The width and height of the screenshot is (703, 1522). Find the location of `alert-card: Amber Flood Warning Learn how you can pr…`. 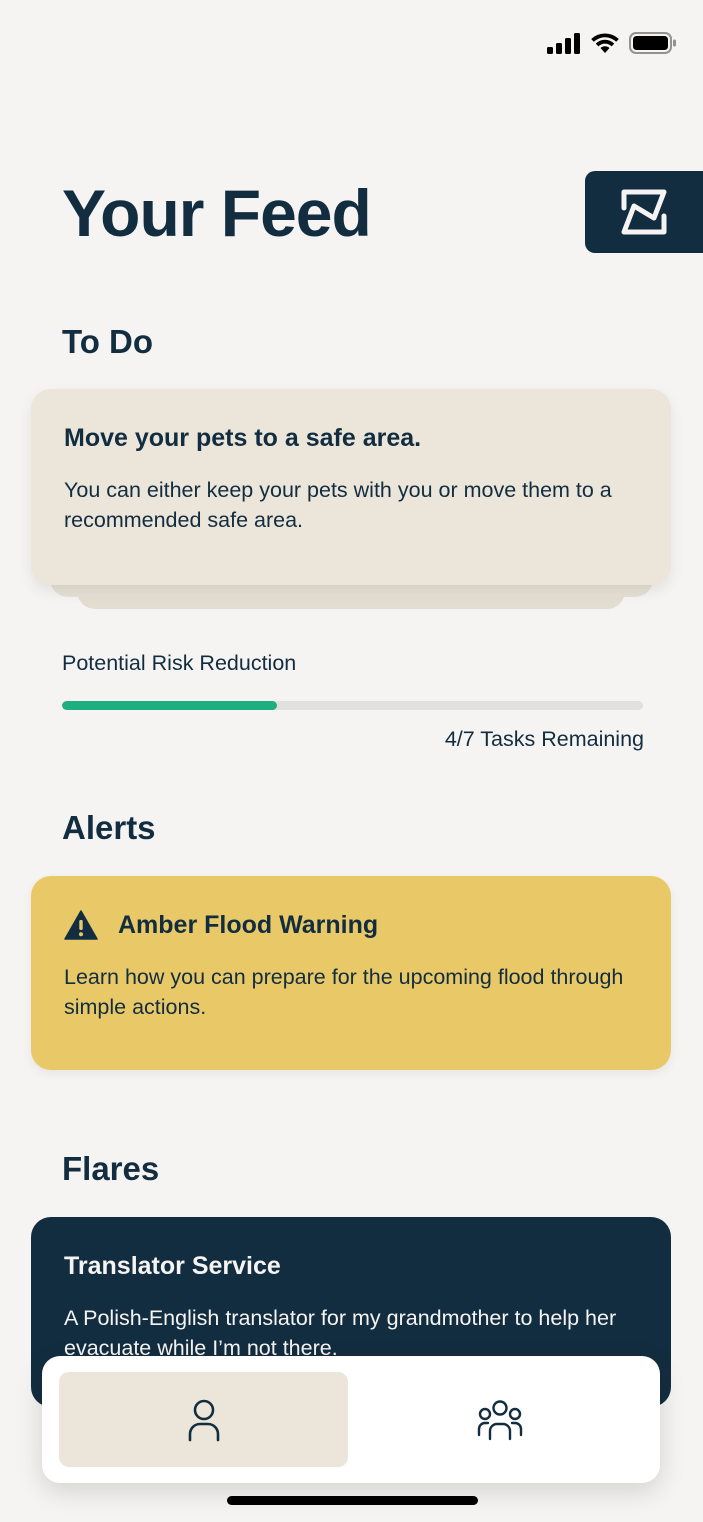

alert-card: Amber Flood Warning Learn how you can pr… is located at coordinates (351, 973).